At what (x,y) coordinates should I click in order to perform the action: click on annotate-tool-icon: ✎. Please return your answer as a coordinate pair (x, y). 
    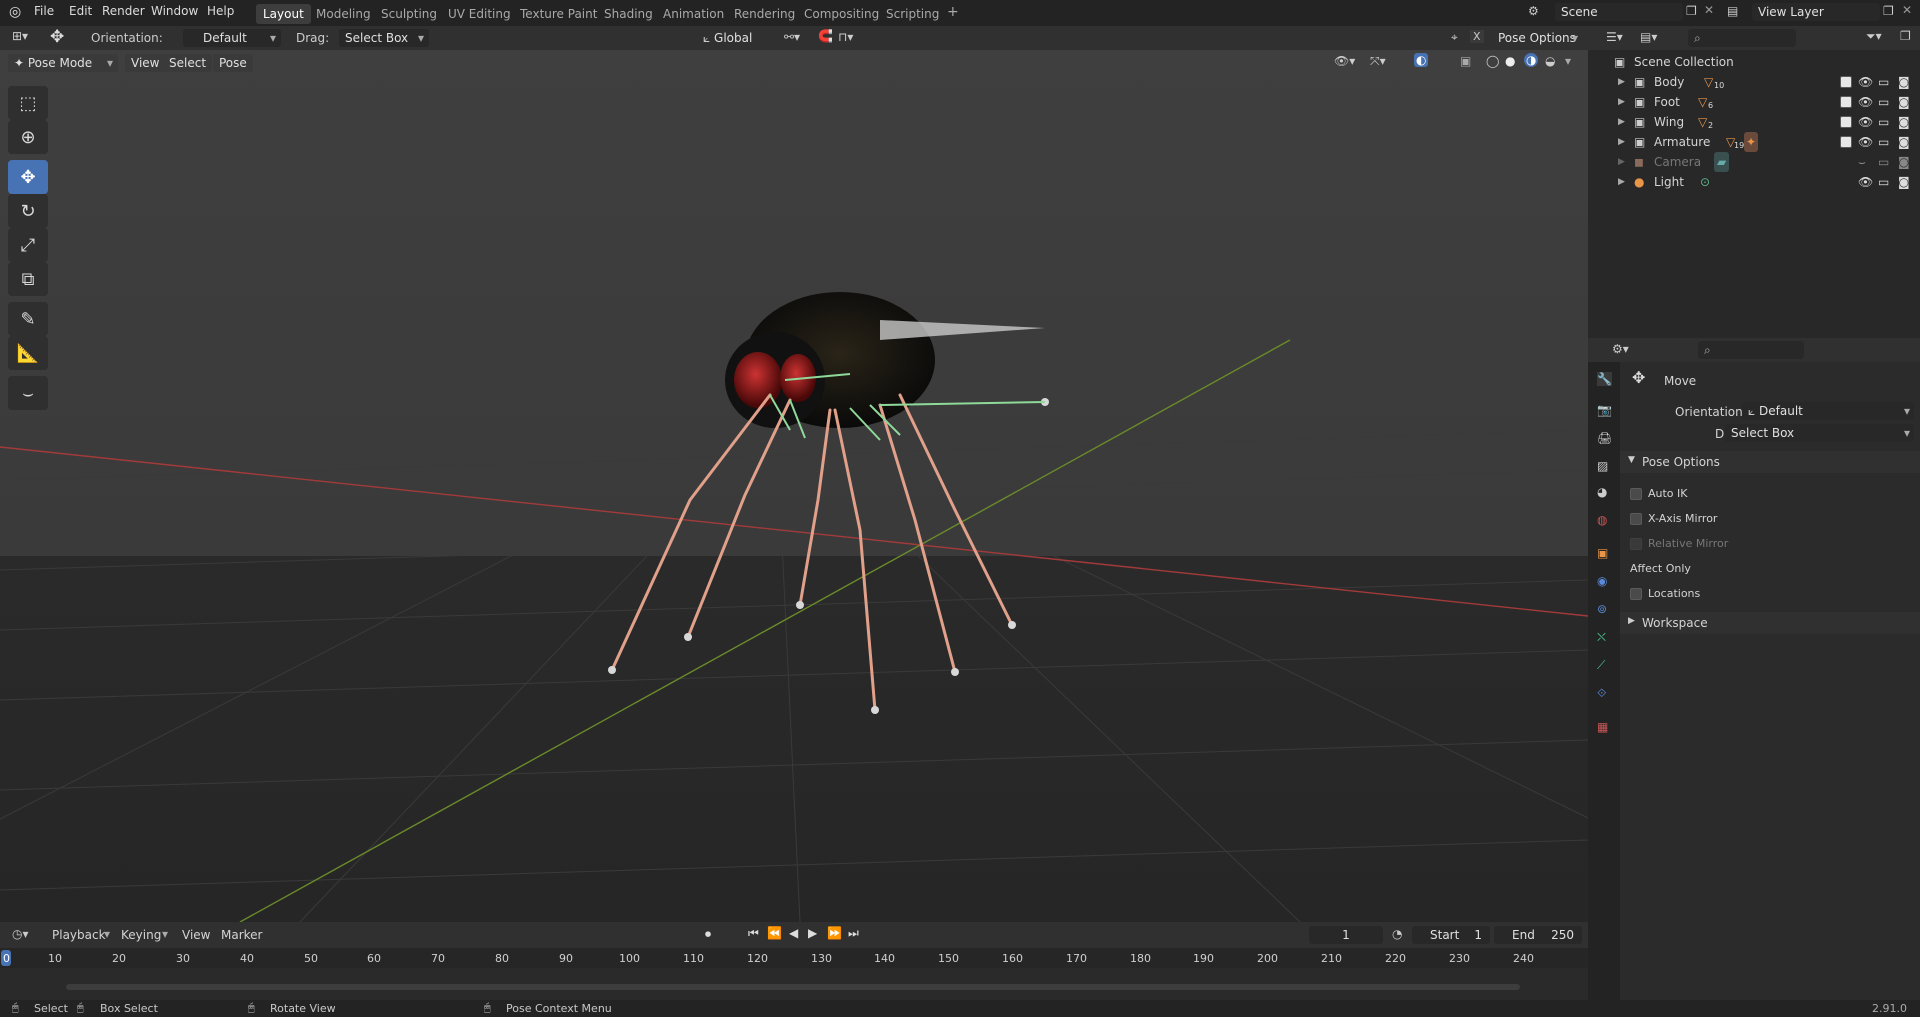
    Looking at the image, I should click on (28, 319).